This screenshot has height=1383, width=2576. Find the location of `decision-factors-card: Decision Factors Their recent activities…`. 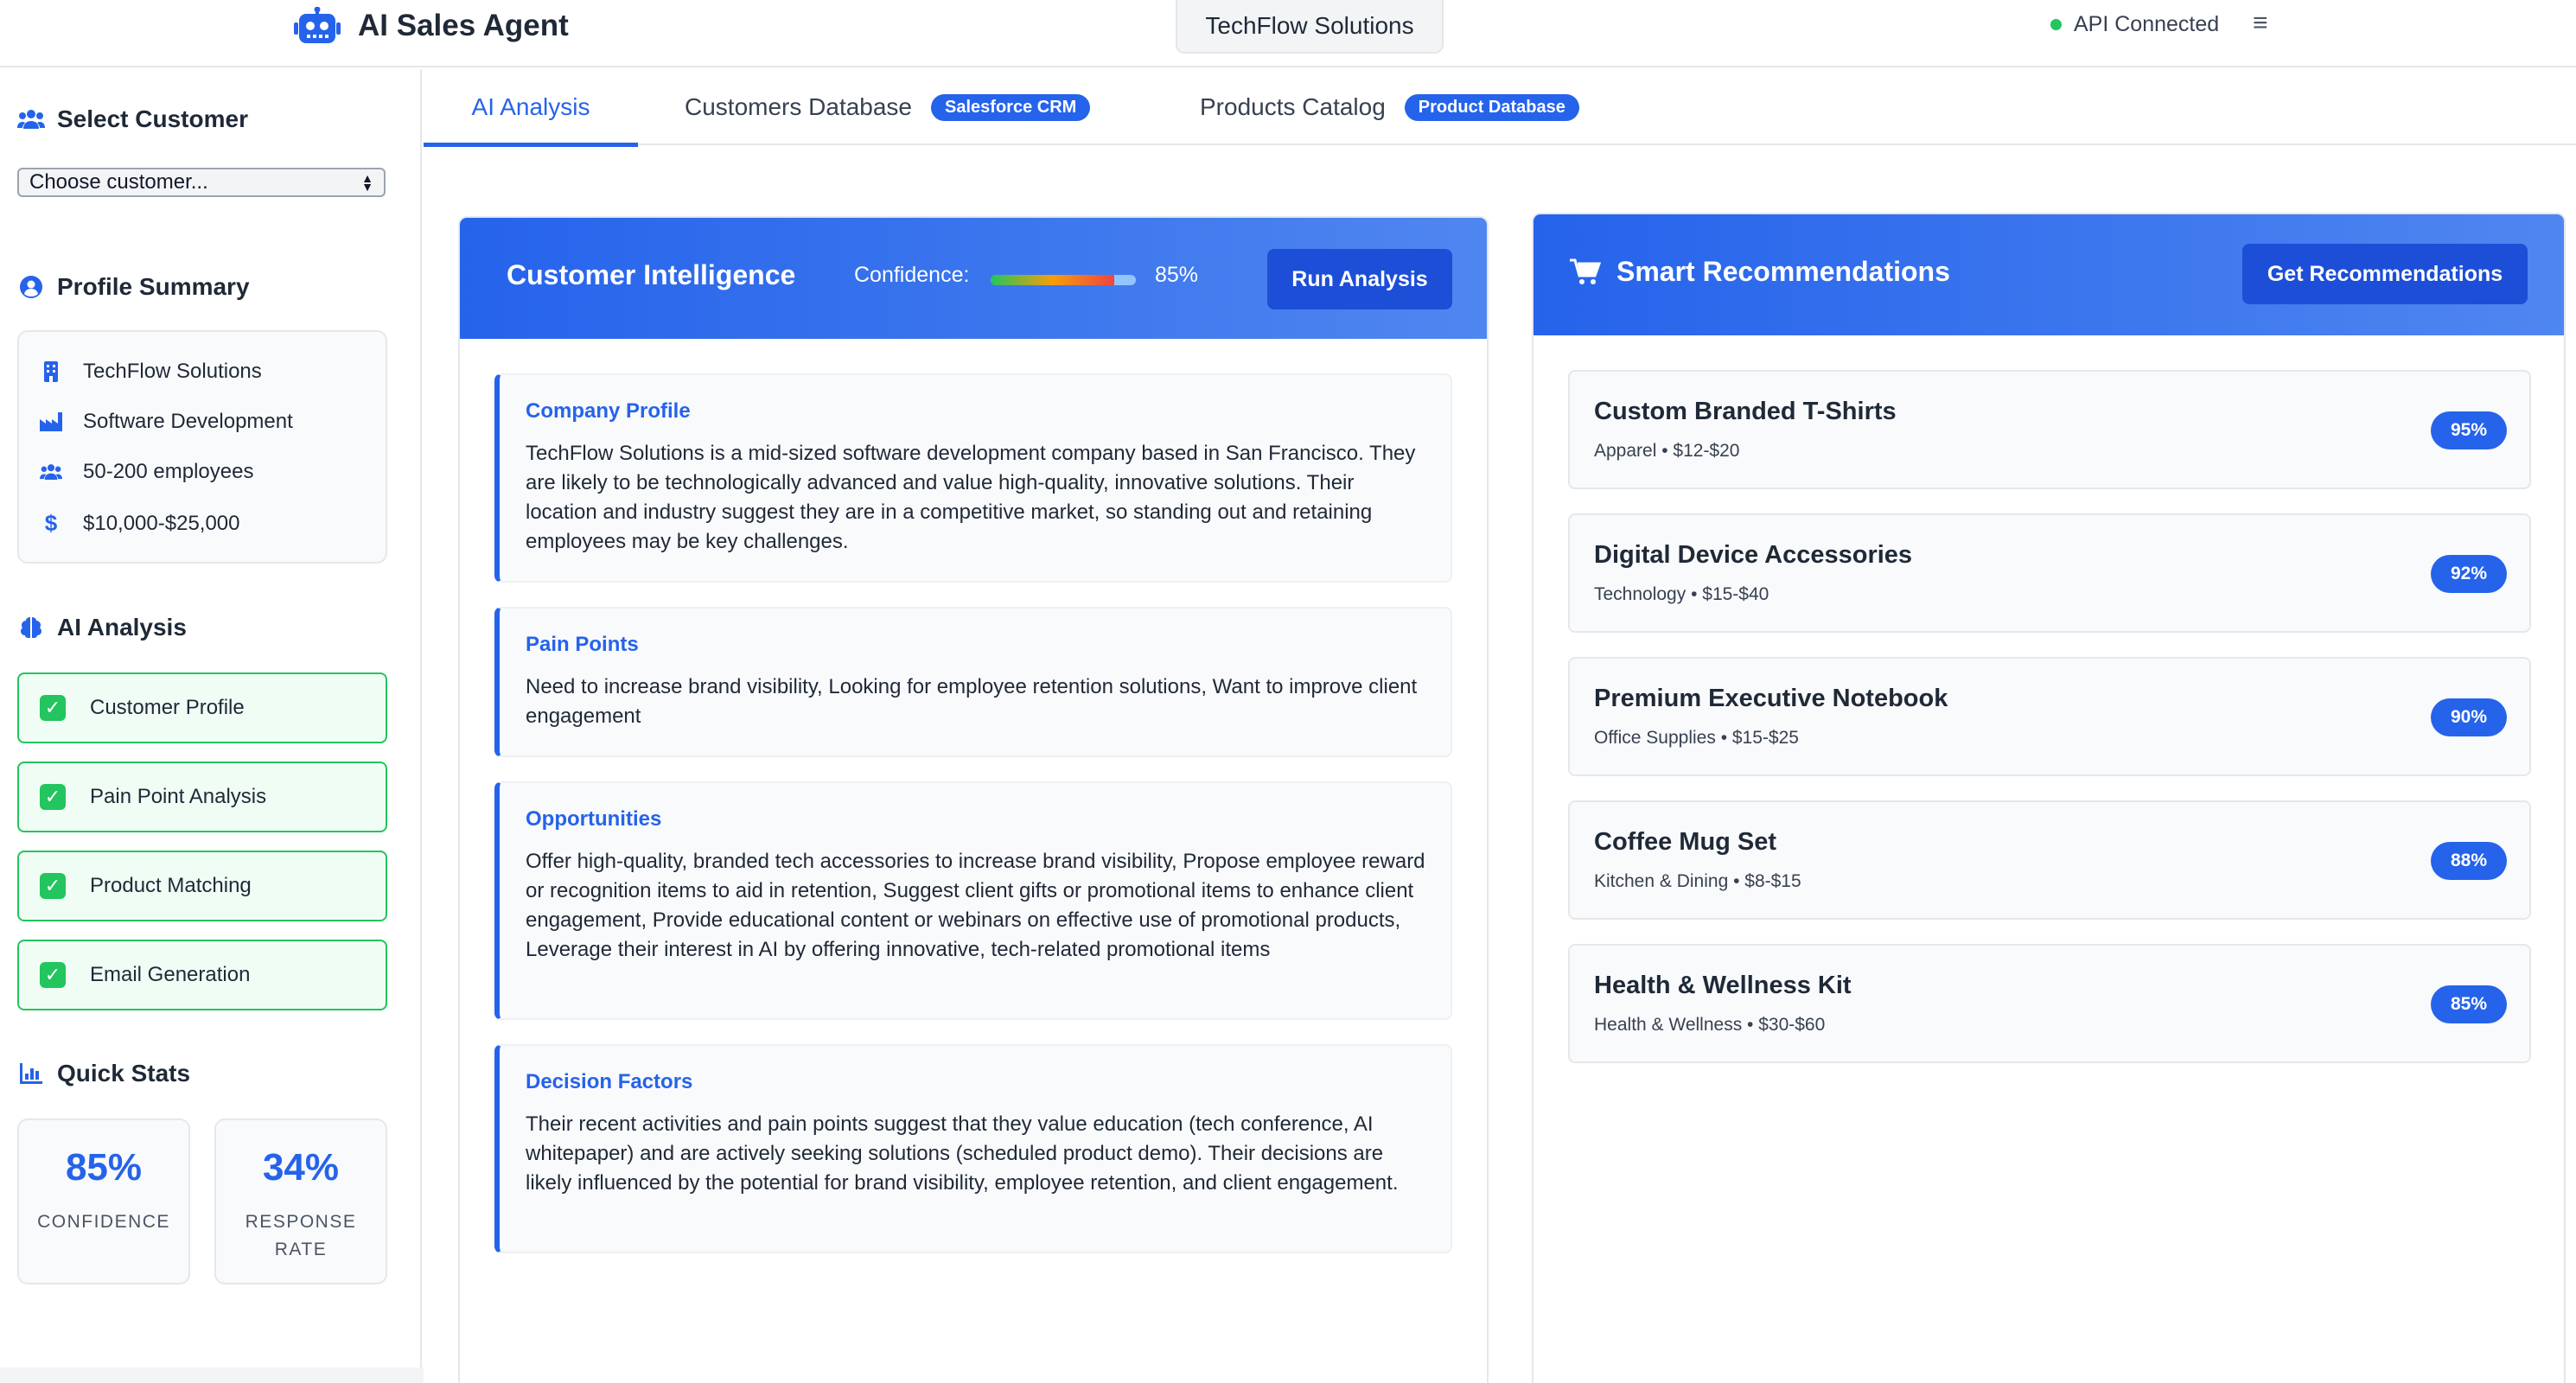

decision-factors-card: Decision Factors Their recent activities… is located at coordinates (973, 1148).